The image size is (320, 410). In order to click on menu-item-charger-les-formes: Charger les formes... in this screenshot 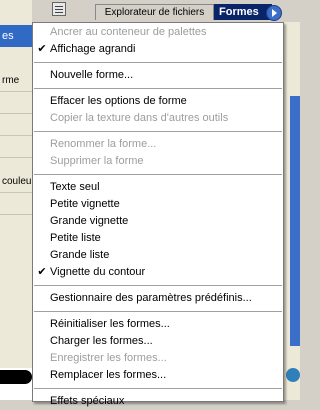, I will do `click(158, 341)`.